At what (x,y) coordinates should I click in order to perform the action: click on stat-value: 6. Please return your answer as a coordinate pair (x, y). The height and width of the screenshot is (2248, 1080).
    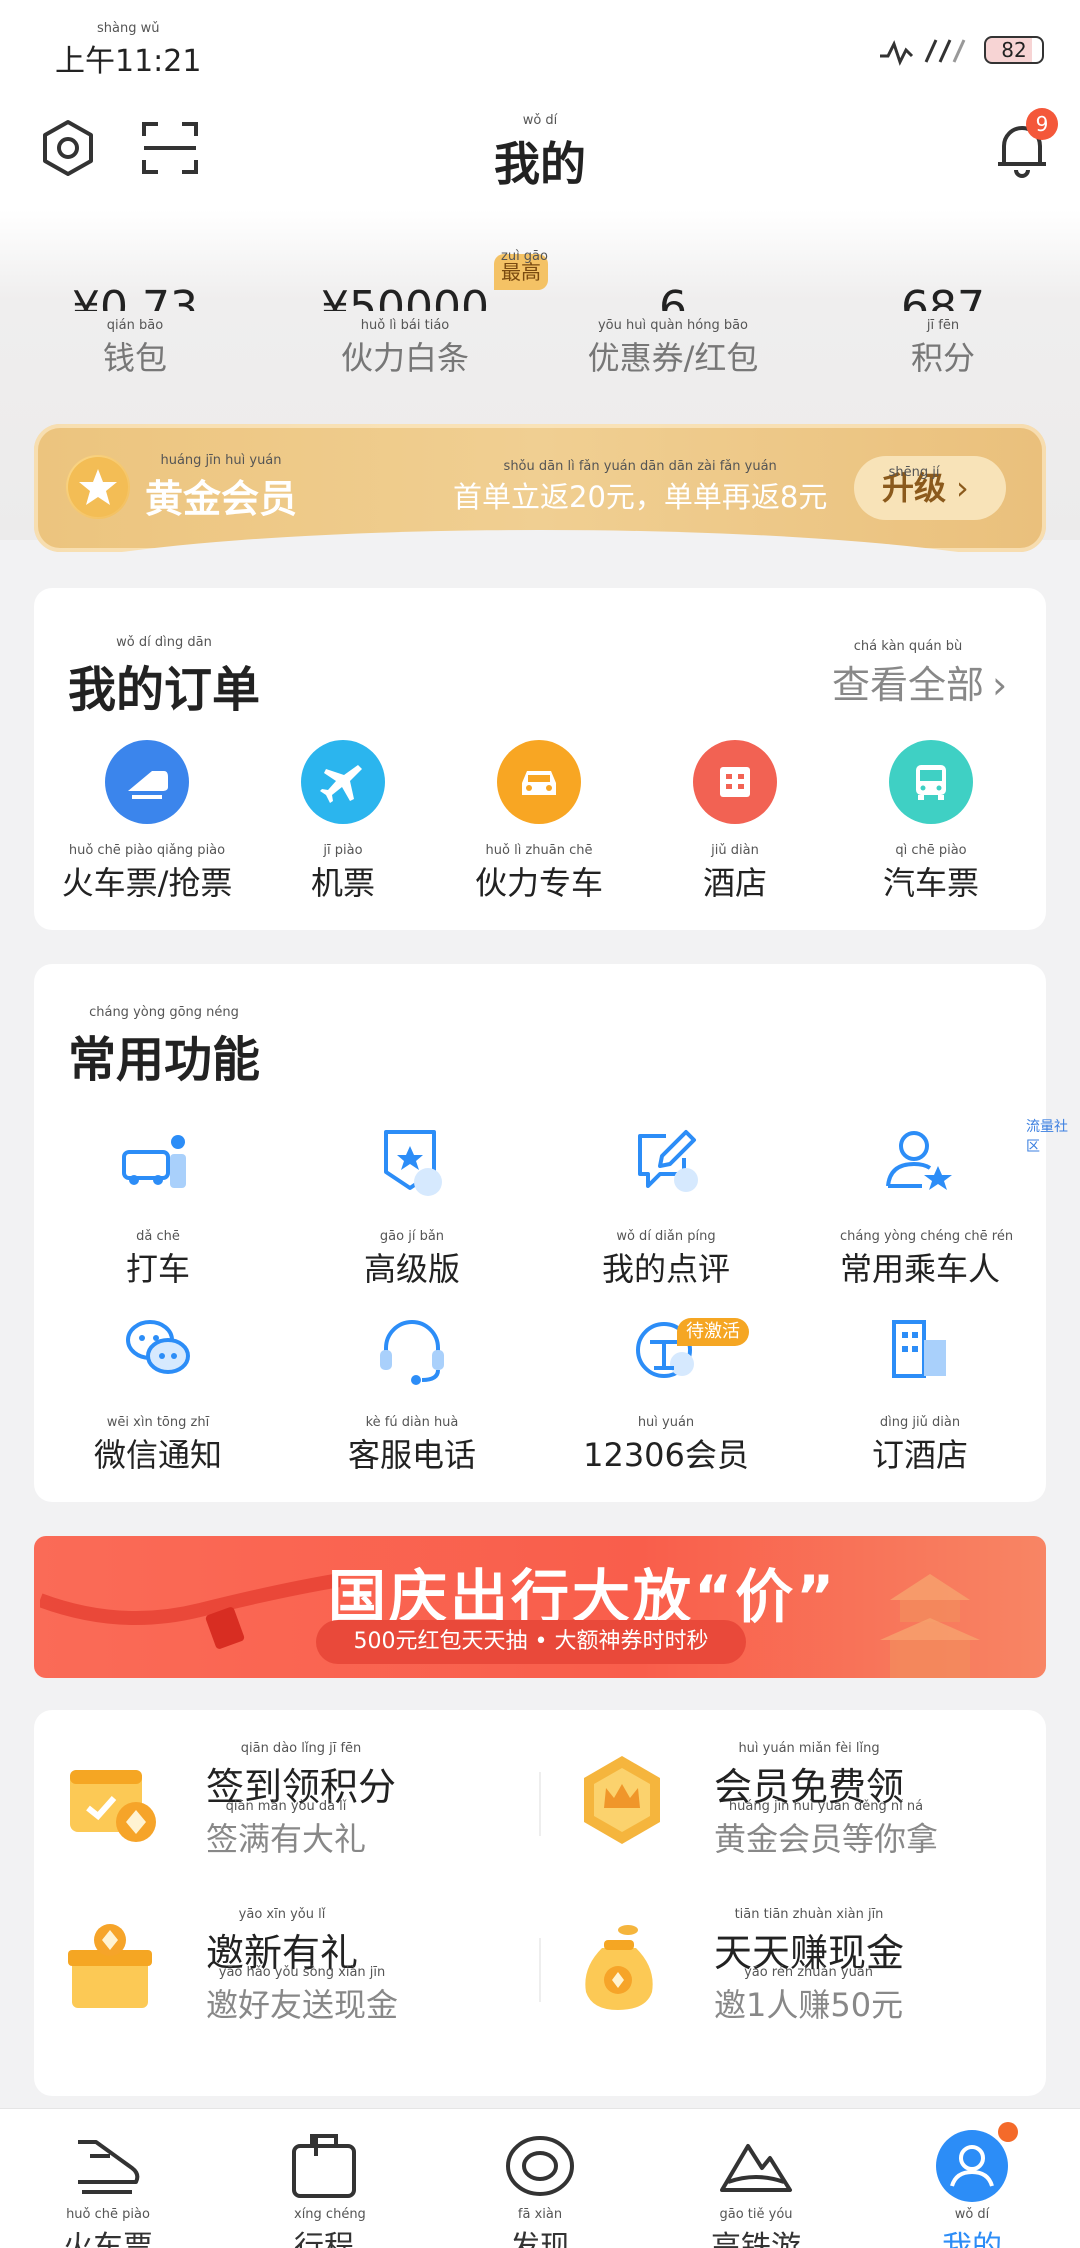
    Looking at the image, I should click on (673, 296).